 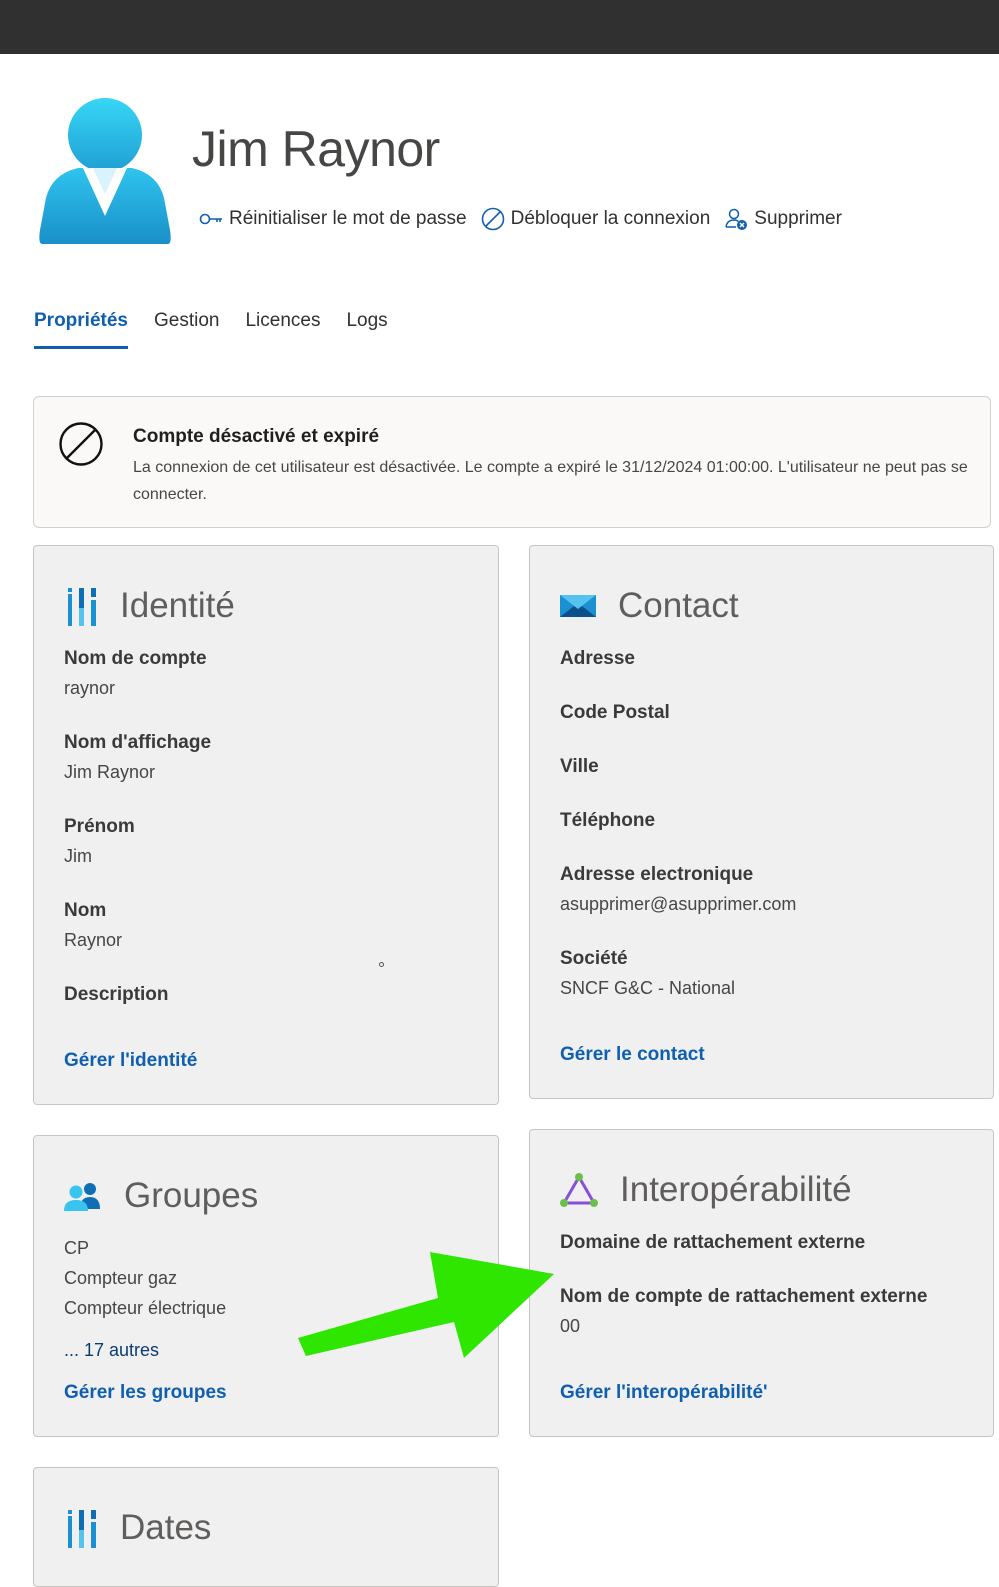 I want to click on reset-password-button: Réinitialiser le mot de passe, so click(x=333, y=219).